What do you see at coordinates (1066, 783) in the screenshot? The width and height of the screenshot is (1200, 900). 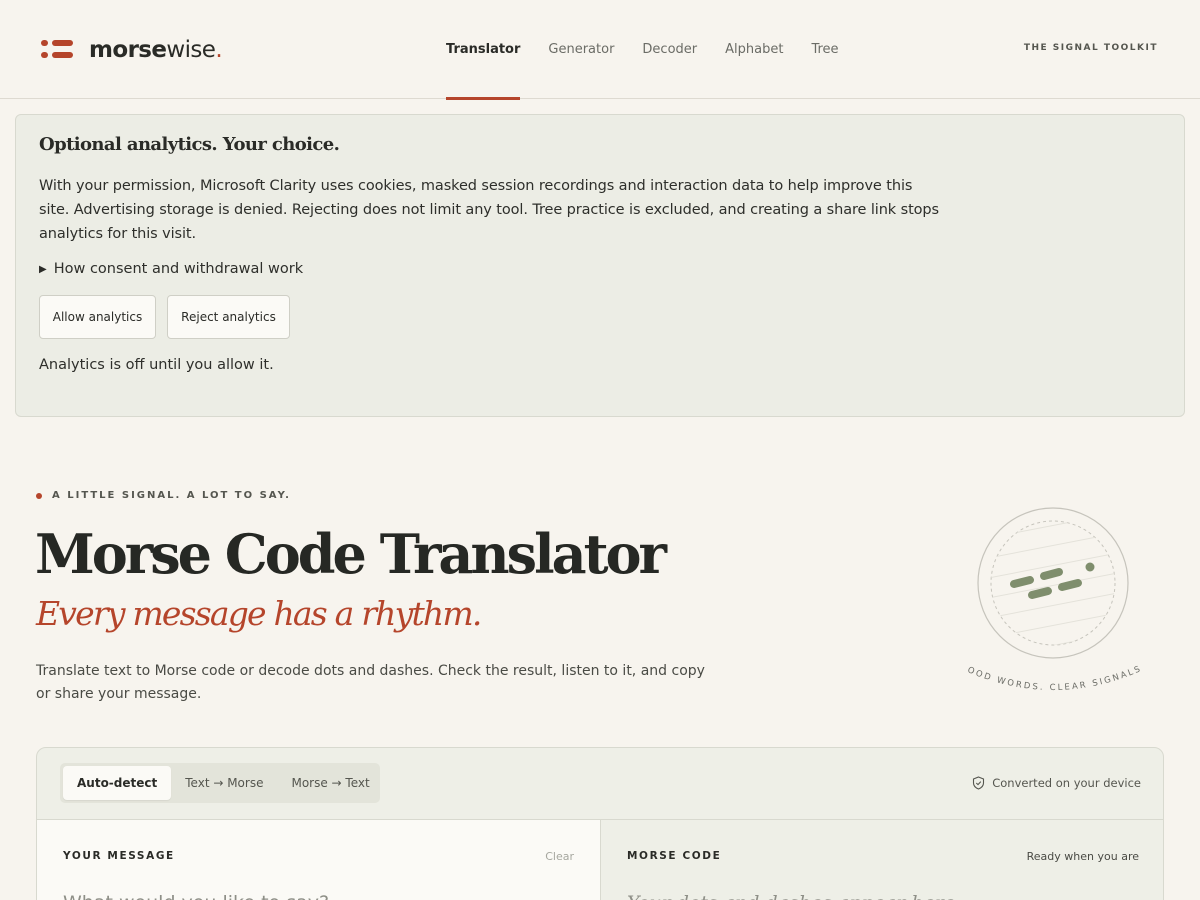 I see `device-note-text: Converted on your device` at bounding box center [1066, 783].